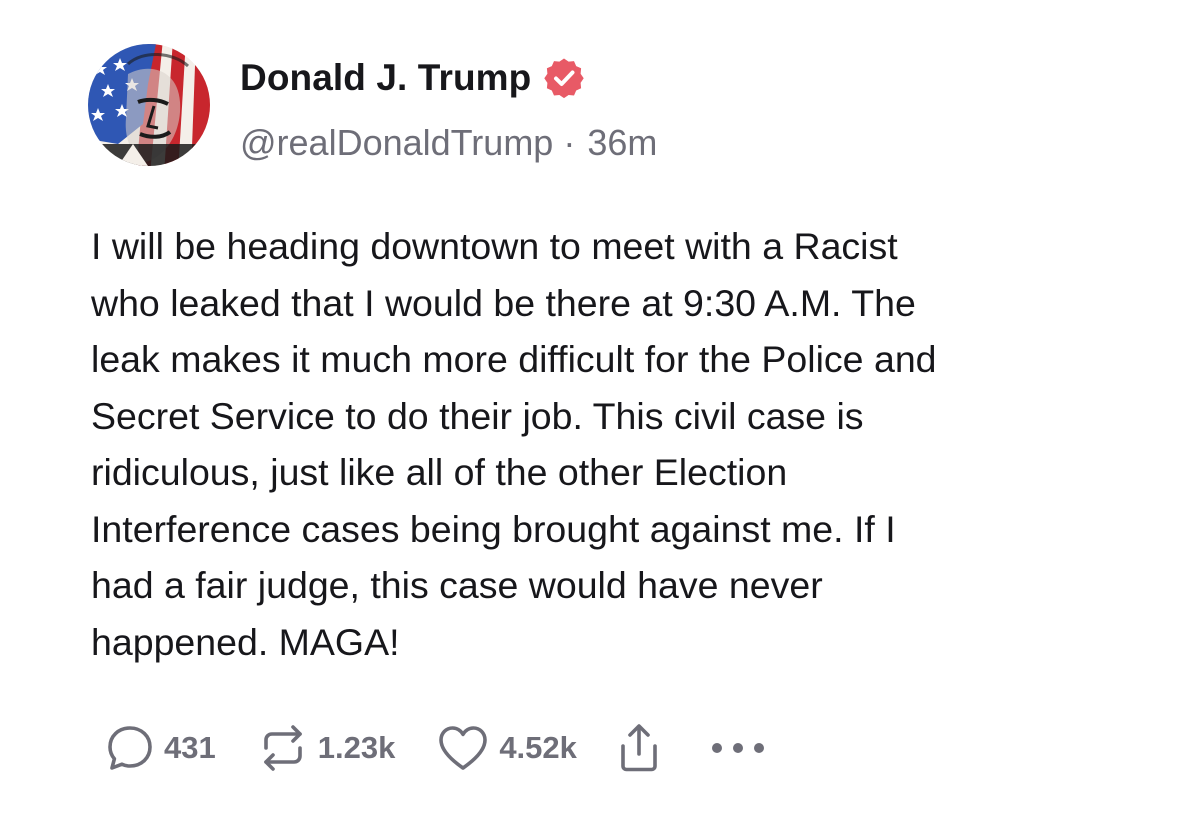 The height and width of the screenshot is (827, 1200). I want to click on more-options-button, so click(738, 748).